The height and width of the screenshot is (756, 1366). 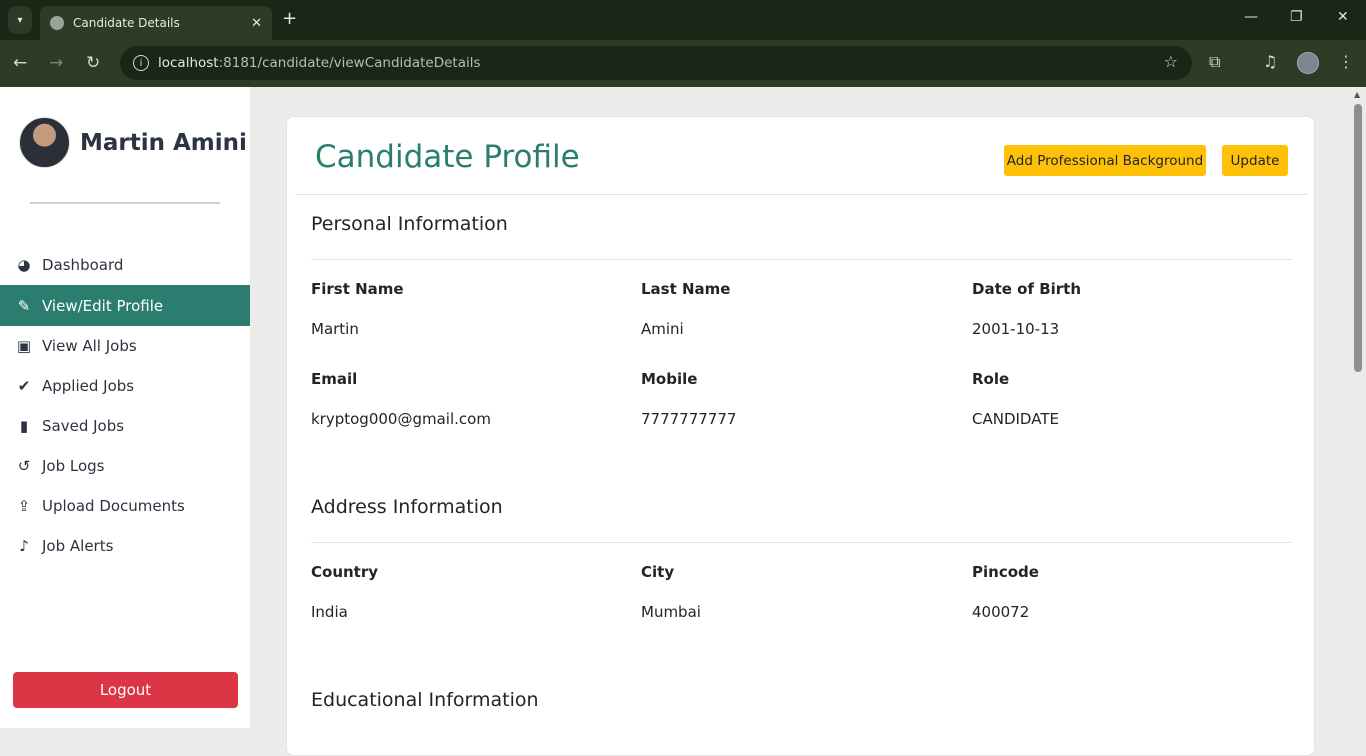 What do you see at coordinates (345, 572) in the screenshot?
I see `country-label: Country` at bounding box center [345, 572].